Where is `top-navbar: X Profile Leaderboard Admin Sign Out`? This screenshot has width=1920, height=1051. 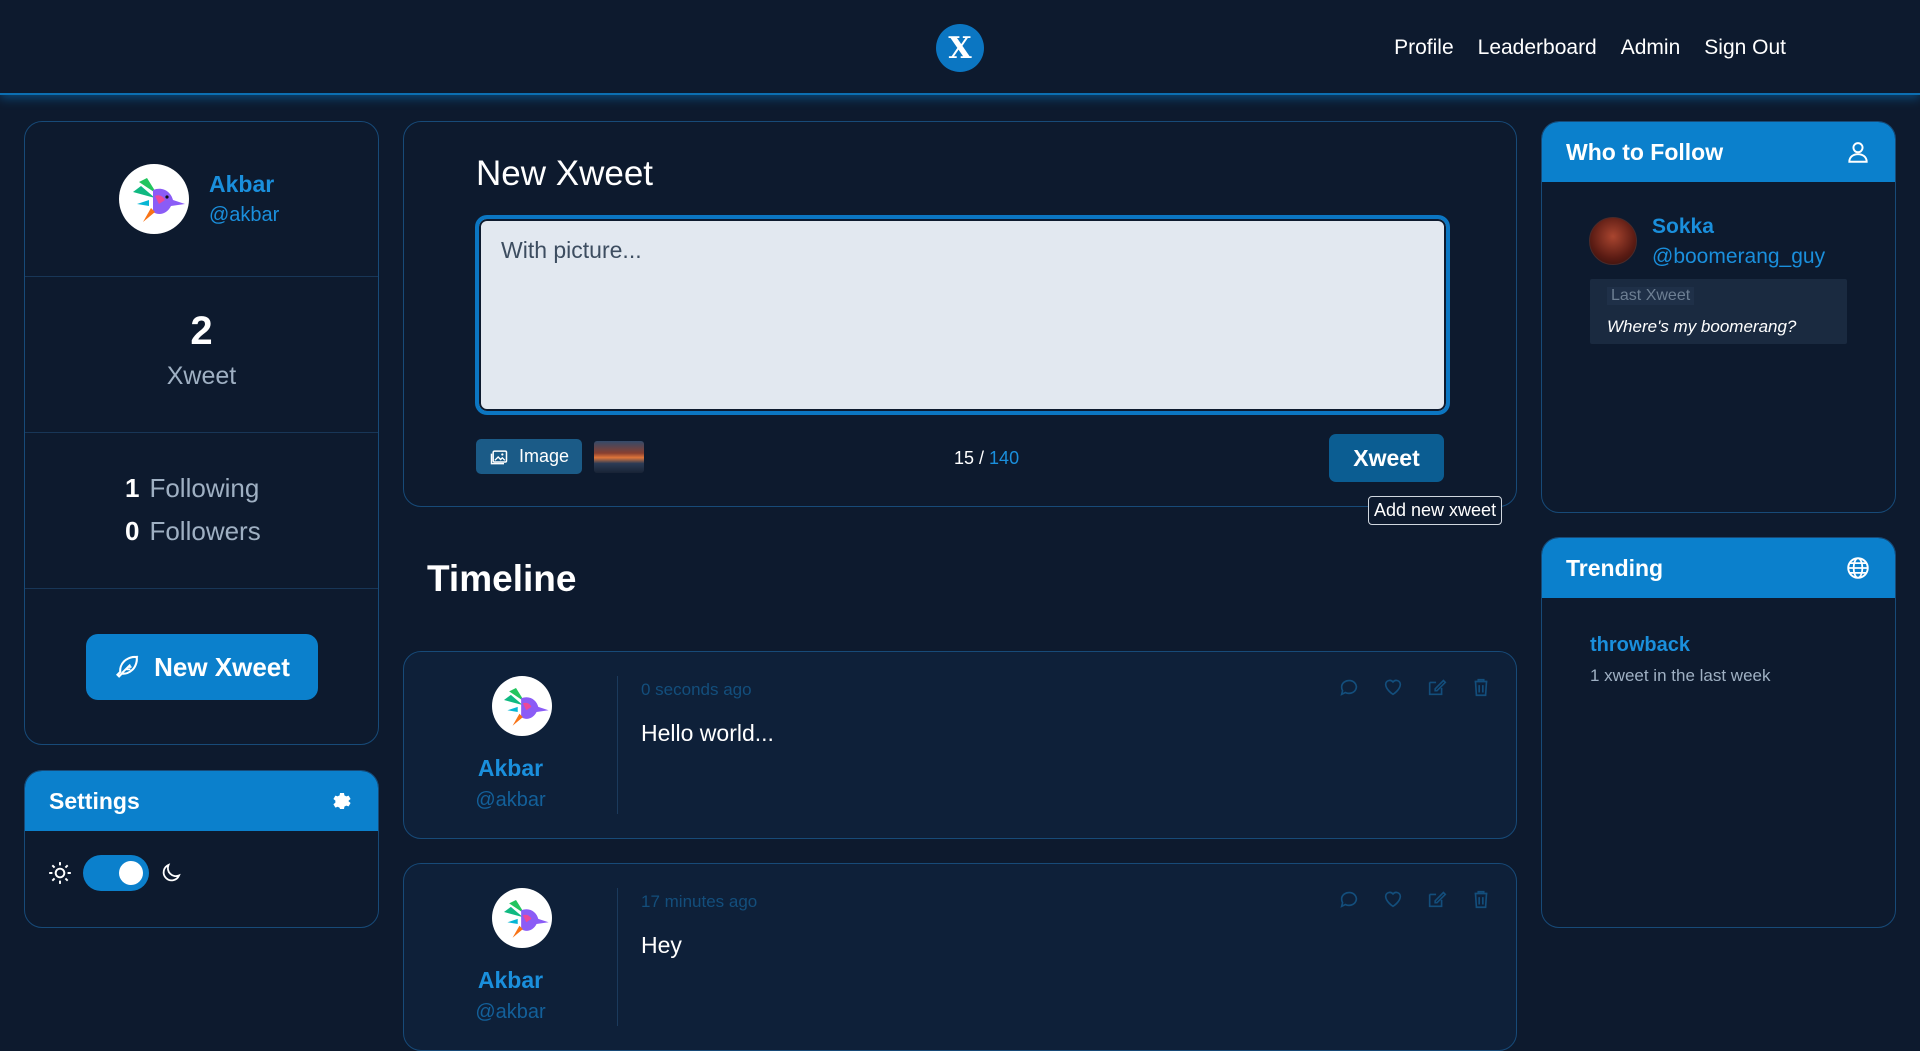 top-navbar: X Profile Leaderboard Admin Sign Out is located at coordinates (960, 47).